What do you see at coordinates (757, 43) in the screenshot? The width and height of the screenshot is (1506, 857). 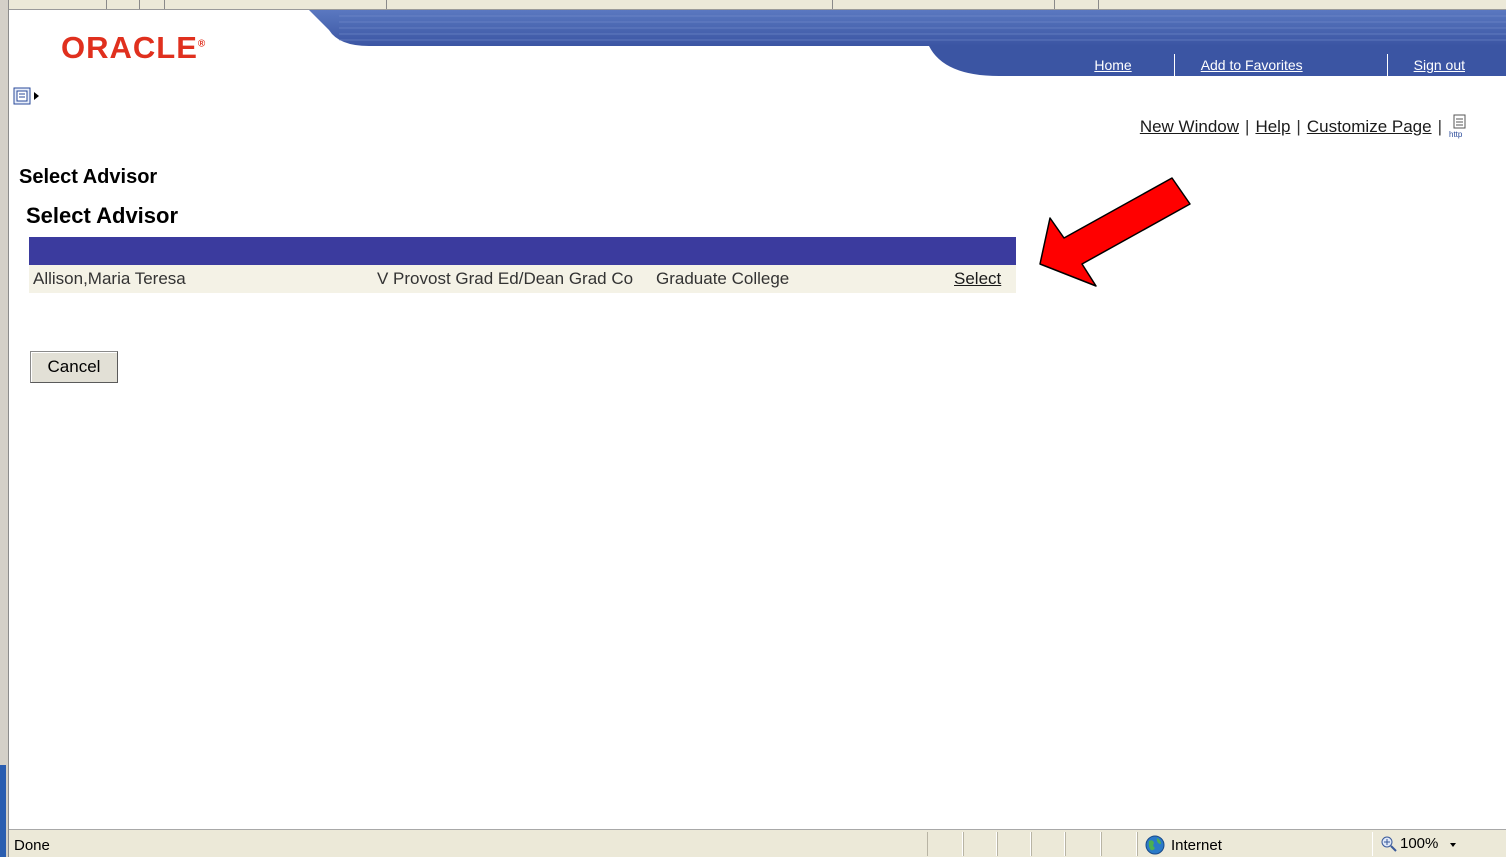 I see `header-banner: ORACLE® Home Add to Favorites Sign out` at bounding box center [757, 43].